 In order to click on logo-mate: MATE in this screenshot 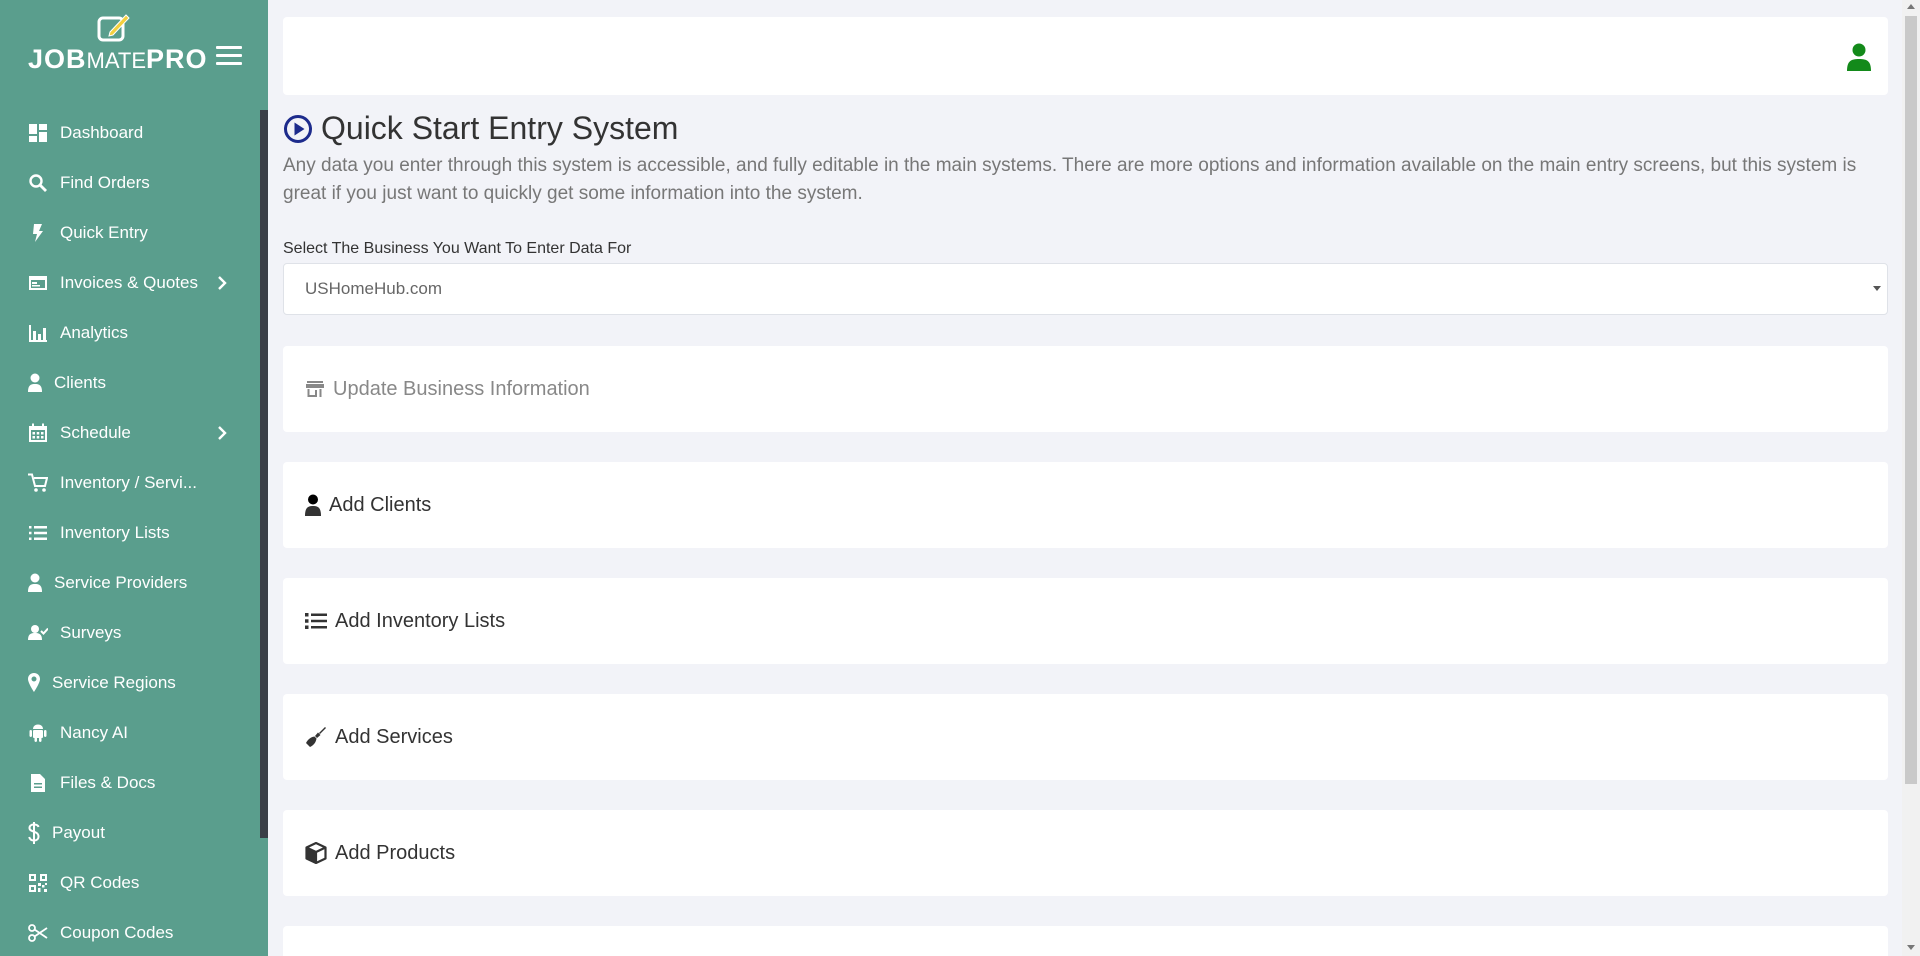, I will do `click(116, 60)`.